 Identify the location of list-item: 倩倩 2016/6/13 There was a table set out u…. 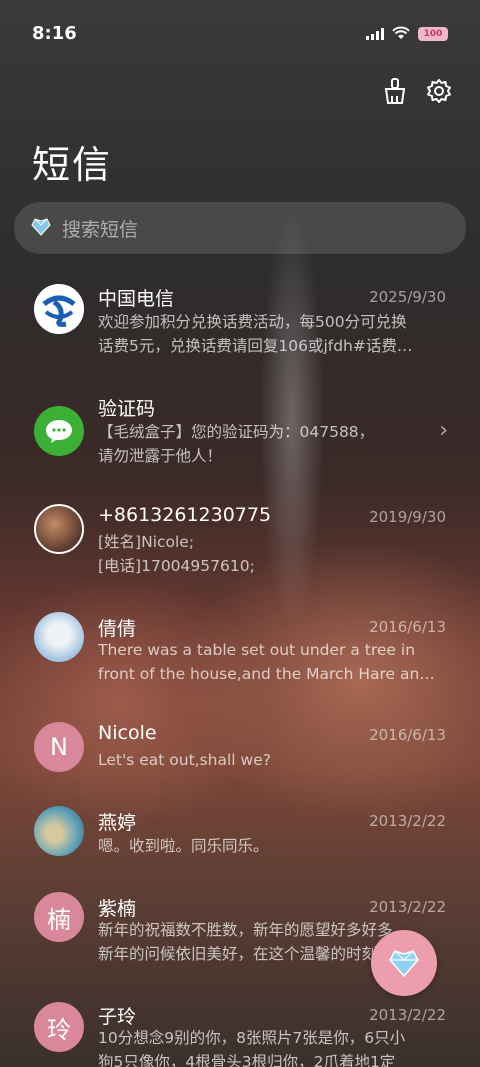
(240, 657).